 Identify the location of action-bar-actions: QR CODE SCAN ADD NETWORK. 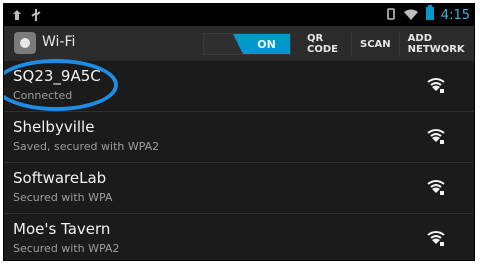
(386, 44).